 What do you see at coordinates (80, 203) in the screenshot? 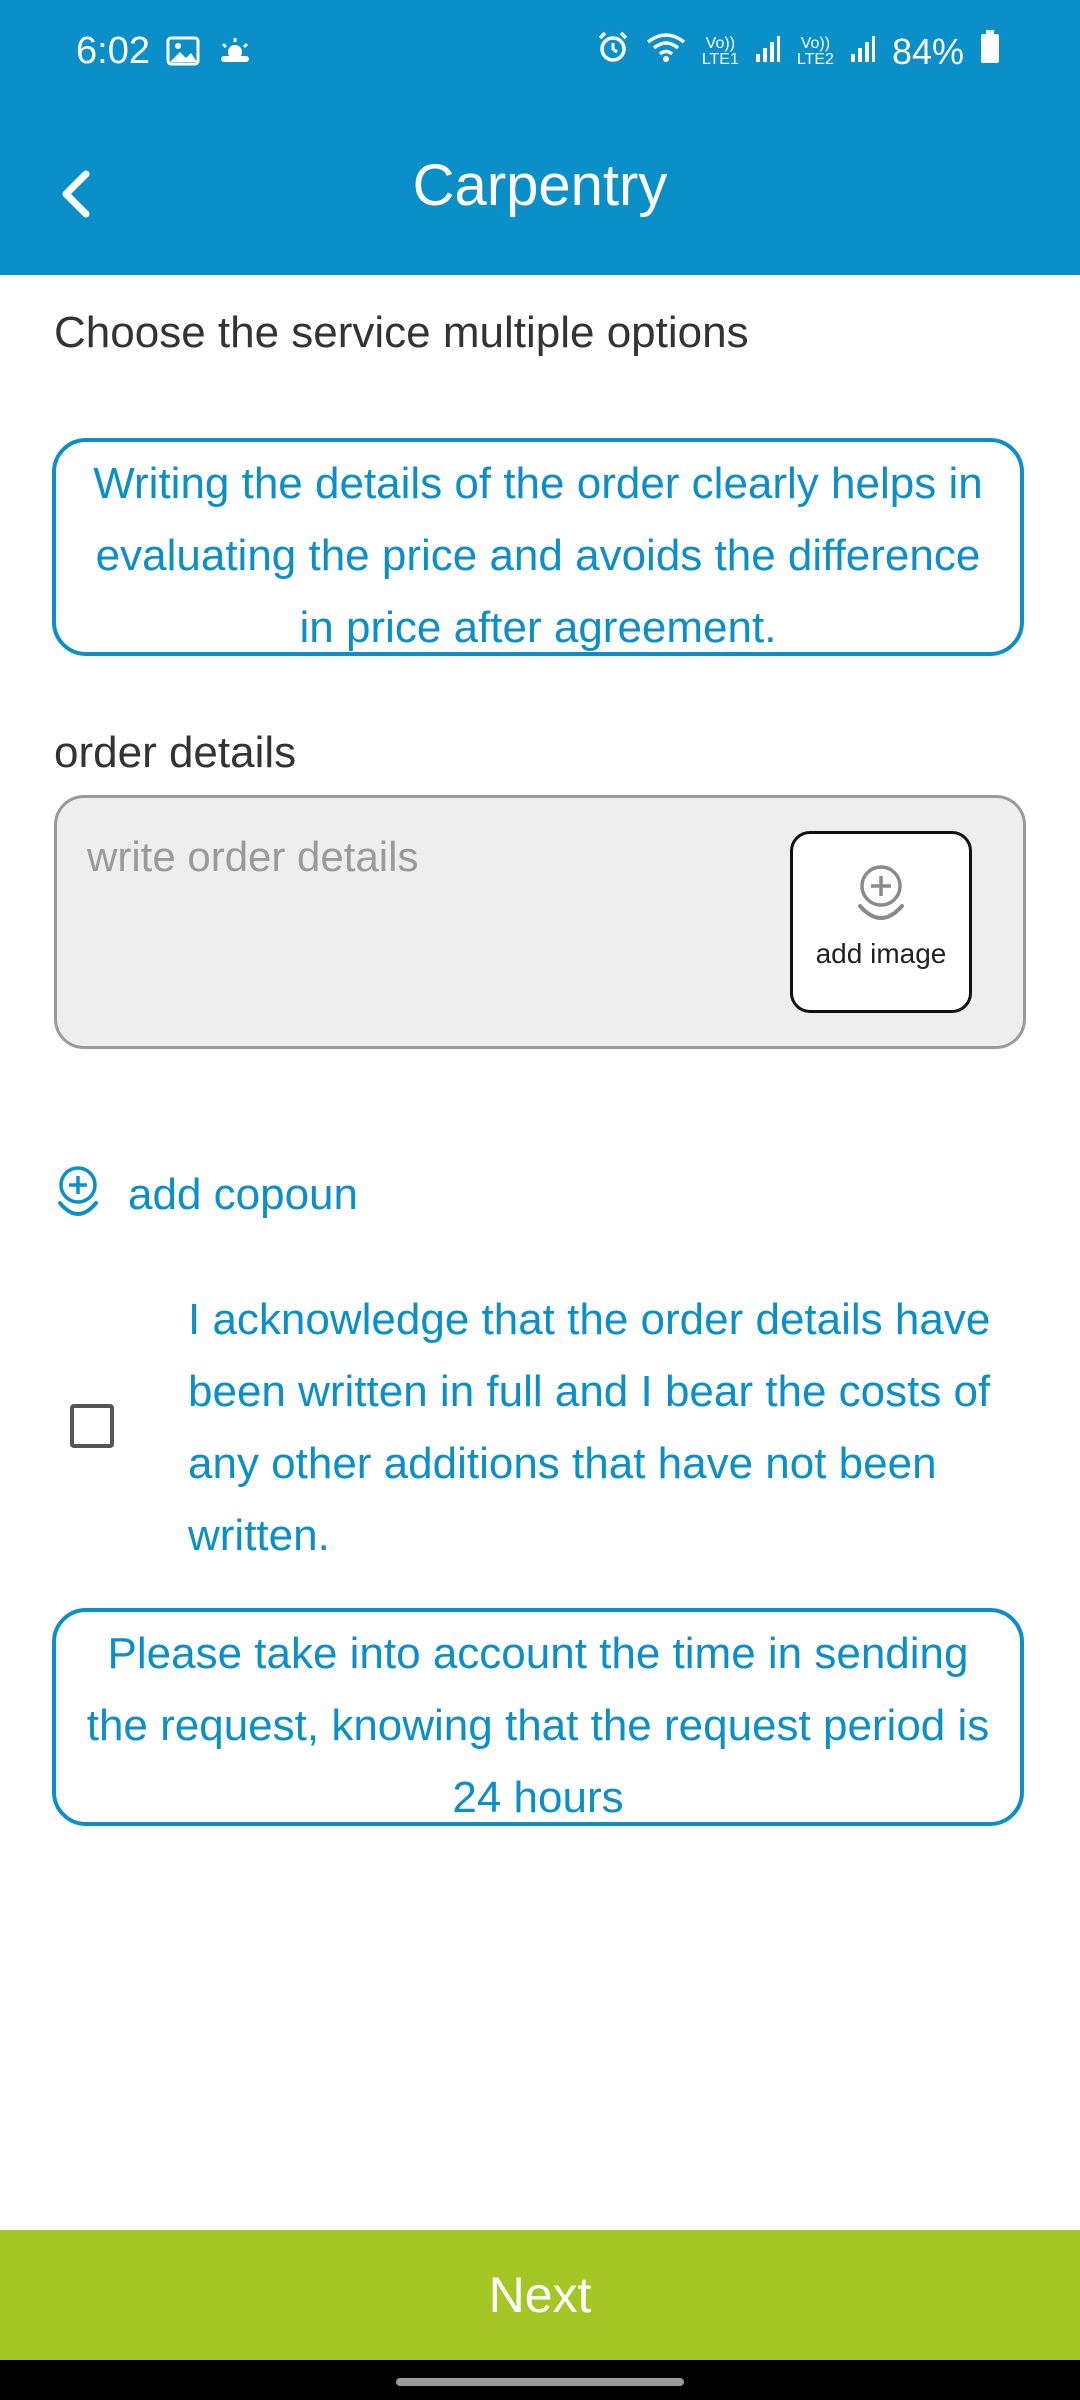
I see `chevron-left-icon` at bounding box center [80, 203].